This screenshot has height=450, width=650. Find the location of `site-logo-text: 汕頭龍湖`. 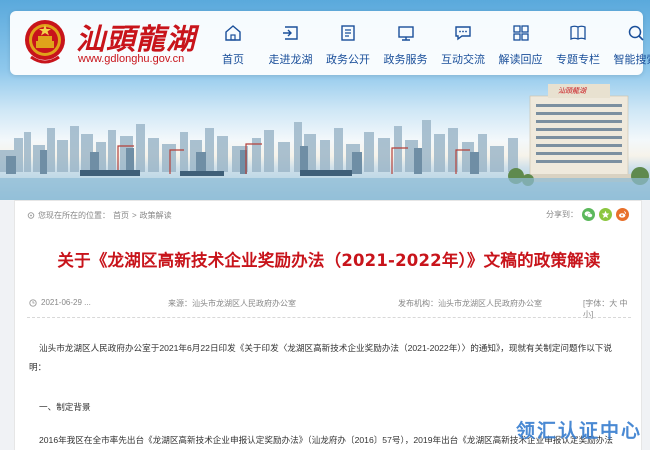

site-logo-text: 汕頭龍湖 is located at coordinates (136, 37).